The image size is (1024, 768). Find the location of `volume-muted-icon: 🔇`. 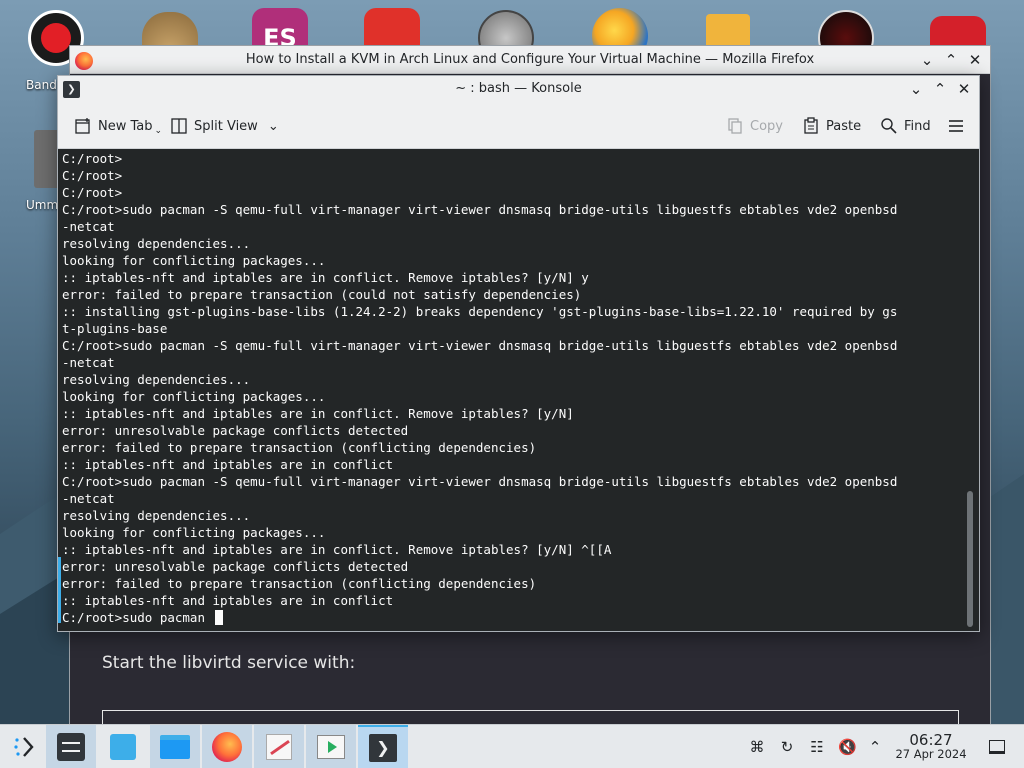

volume-muted-icon: 🔇 is located at coordinates (847, 747).